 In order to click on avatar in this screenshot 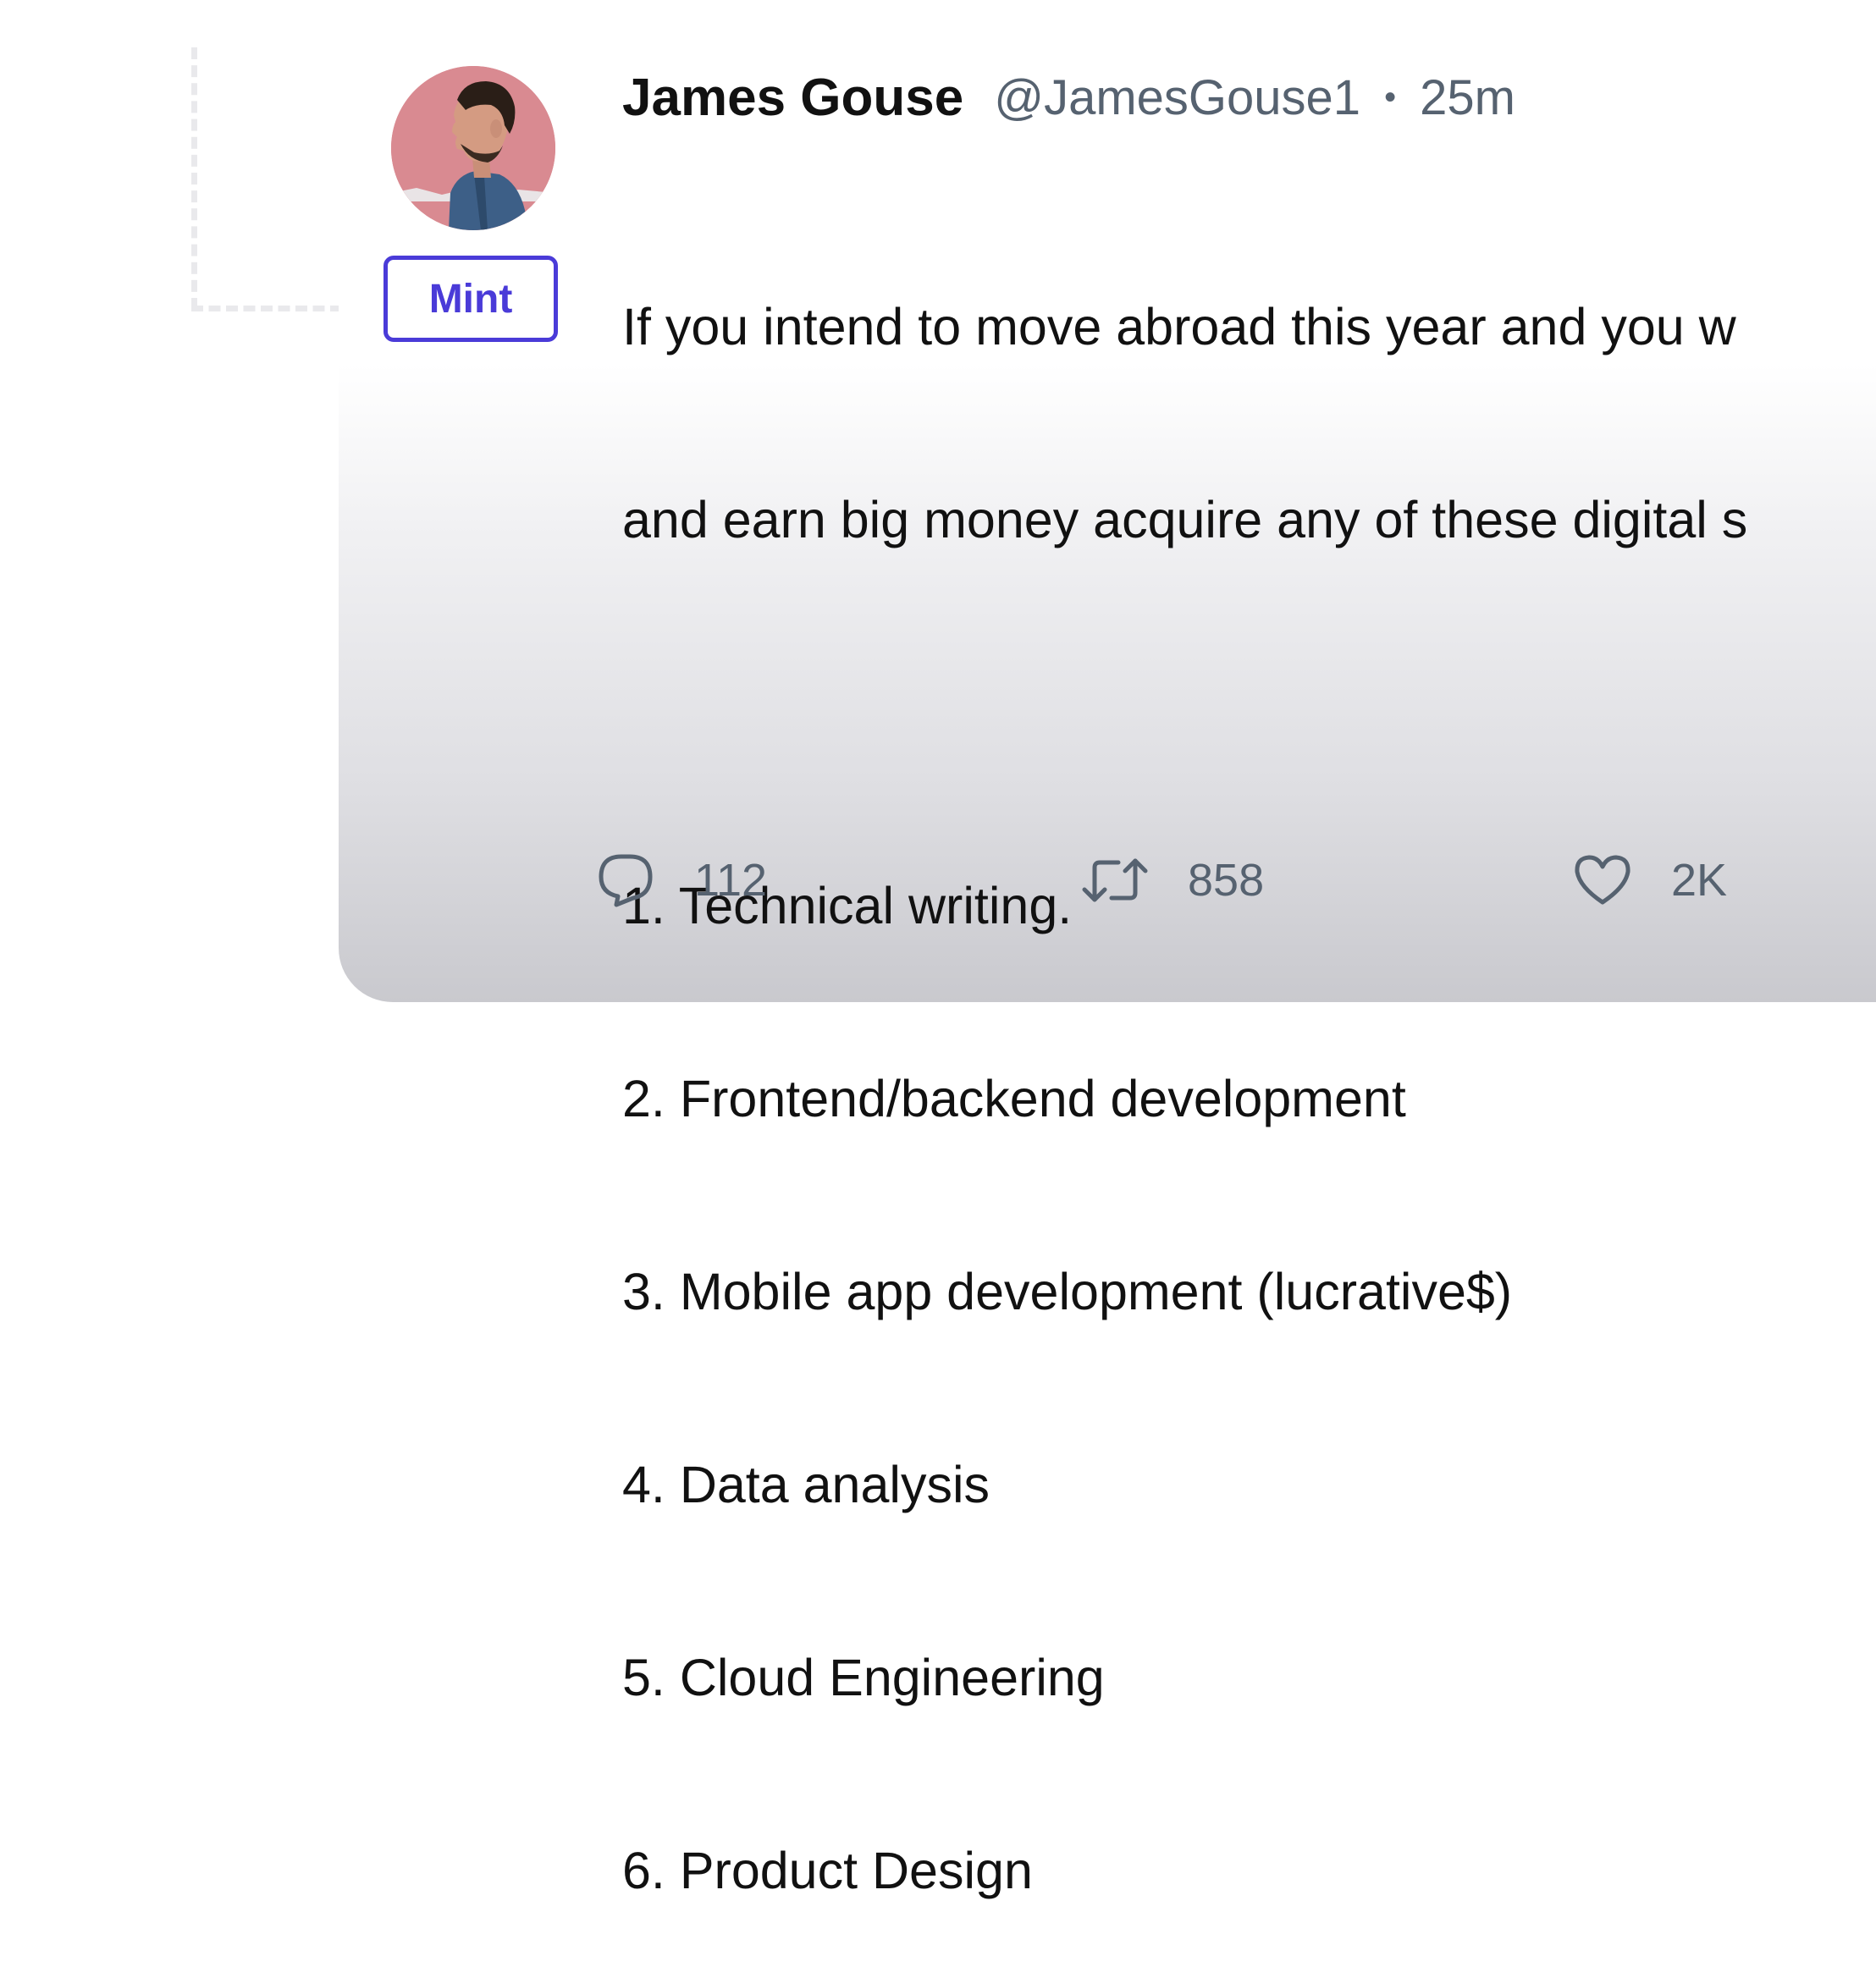, I will do `click(473, 148)`.